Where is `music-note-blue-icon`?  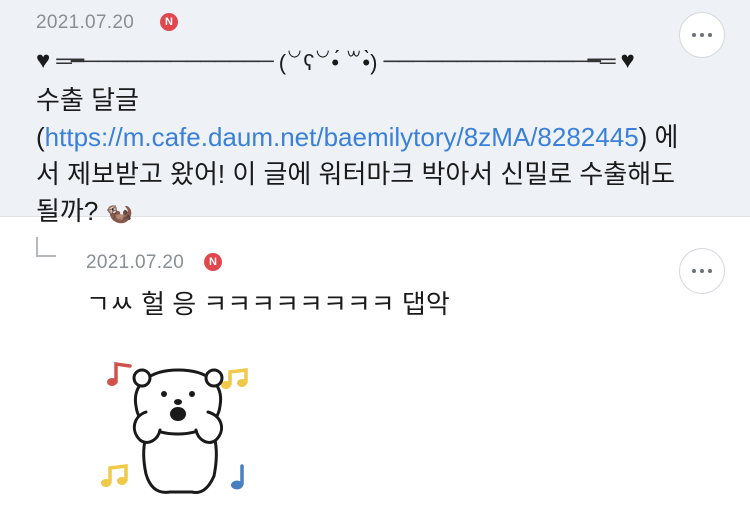
music-note-blue-icon is located at coordinates (237, 477).